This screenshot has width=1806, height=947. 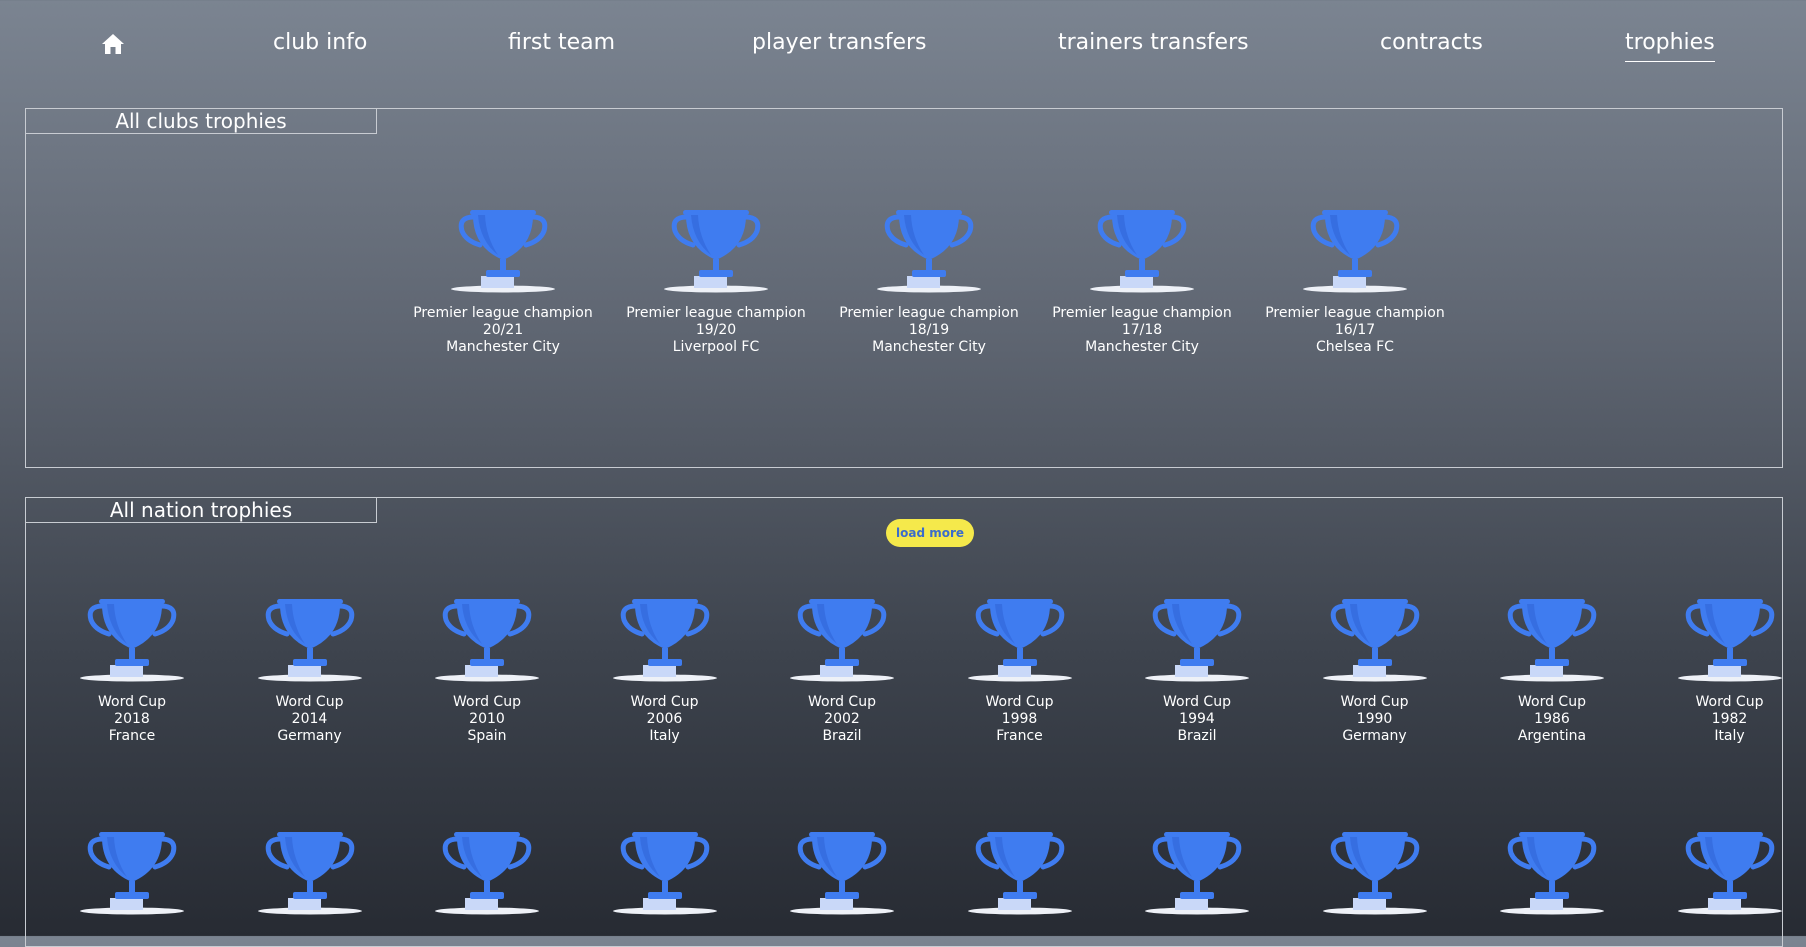 What do you see at coordinates (1375, 719) in the screenshot?
I see `trophy-year: 1990` at bounding box center [1375, 719].